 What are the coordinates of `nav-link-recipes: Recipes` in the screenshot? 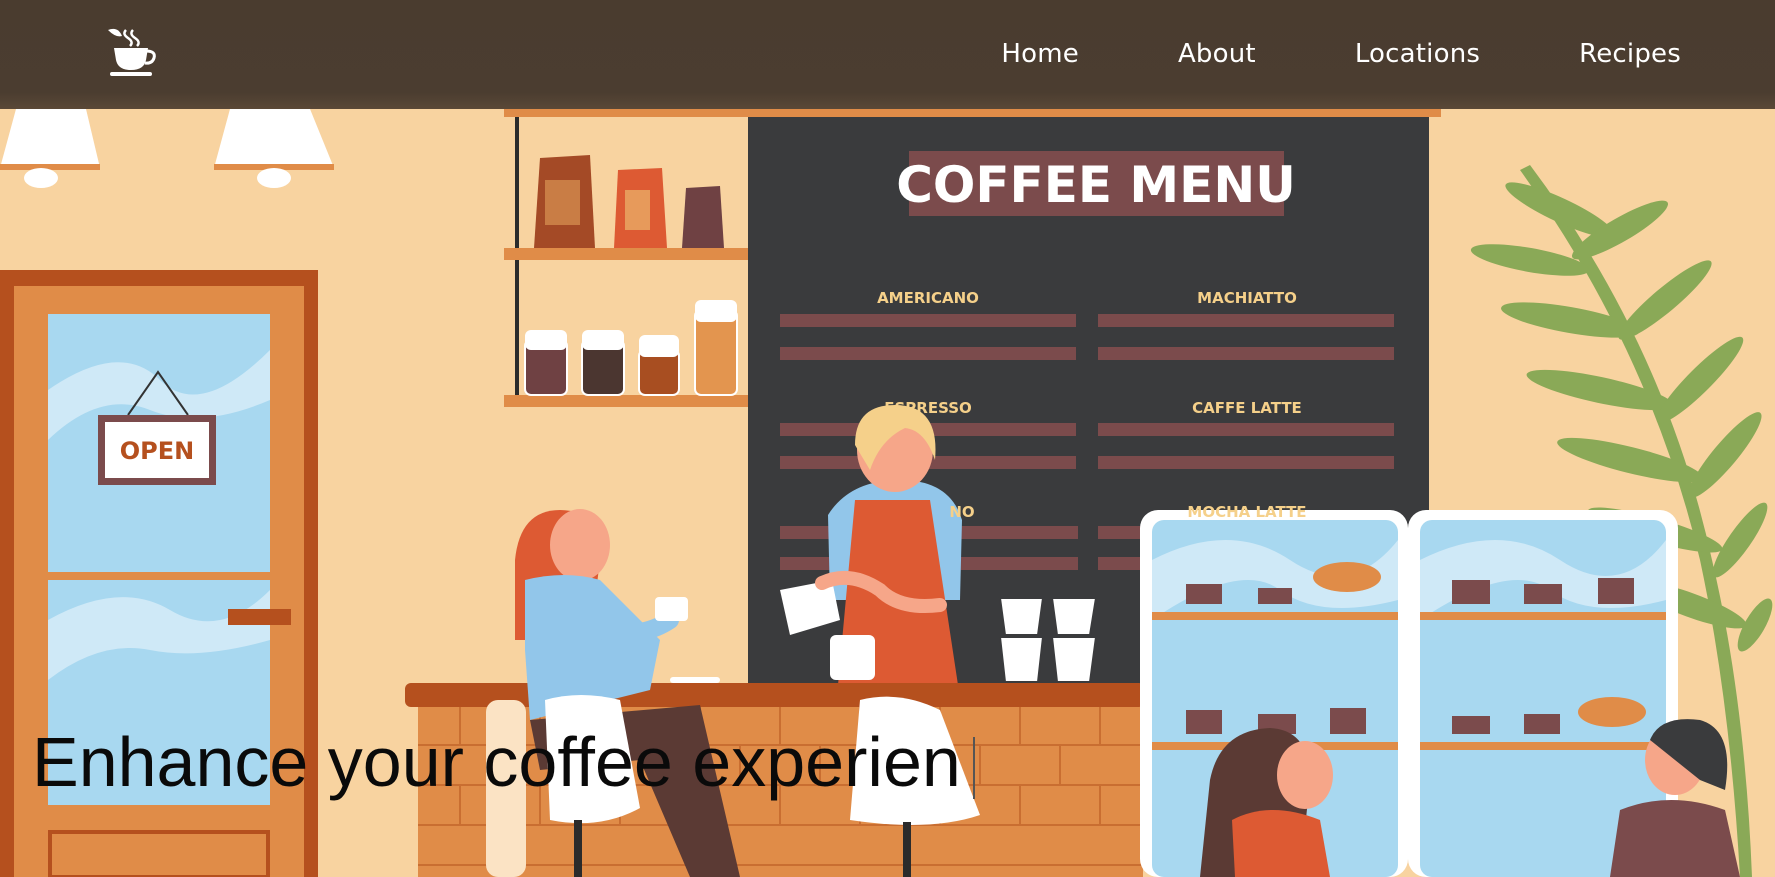 It's located at (1630, 54).